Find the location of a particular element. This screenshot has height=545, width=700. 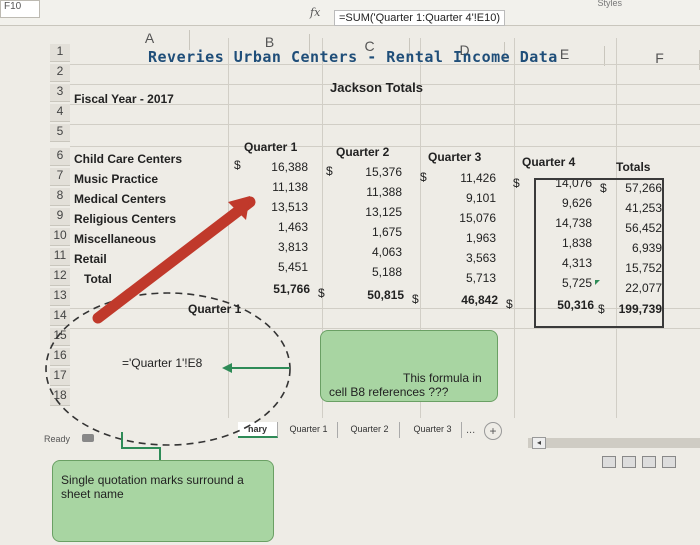

row-label-medical-centers: Medical Centers is located at coordinates (120, 199).